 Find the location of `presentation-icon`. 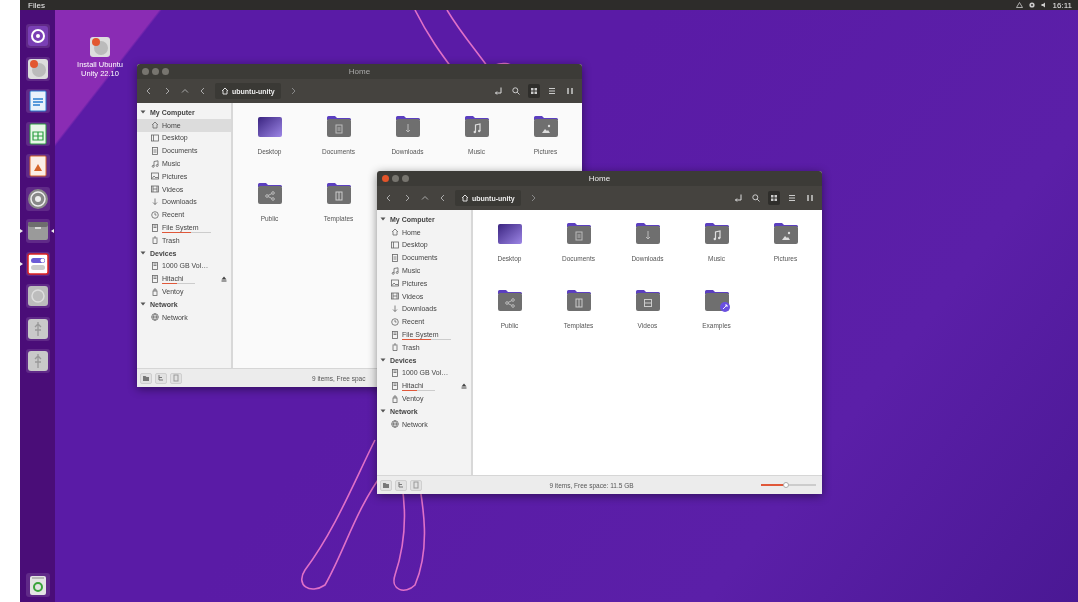

presentation-icon is located at coordinates (37, 166).